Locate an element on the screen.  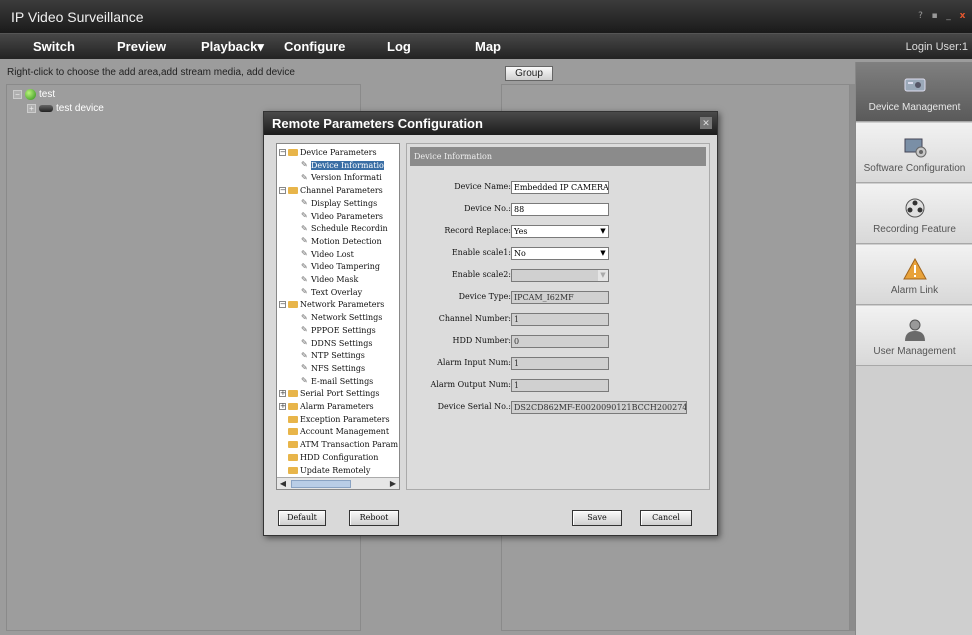
tree-node: ✎ Video Mask is located at coordinates (329, 279).